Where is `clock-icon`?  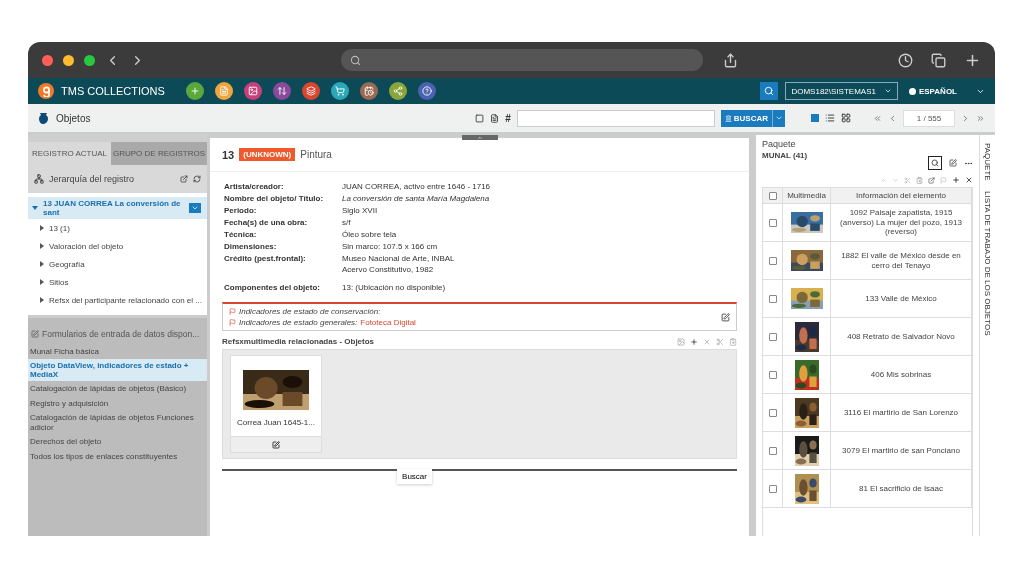 clock-icon is located at coordinates (905, 60).